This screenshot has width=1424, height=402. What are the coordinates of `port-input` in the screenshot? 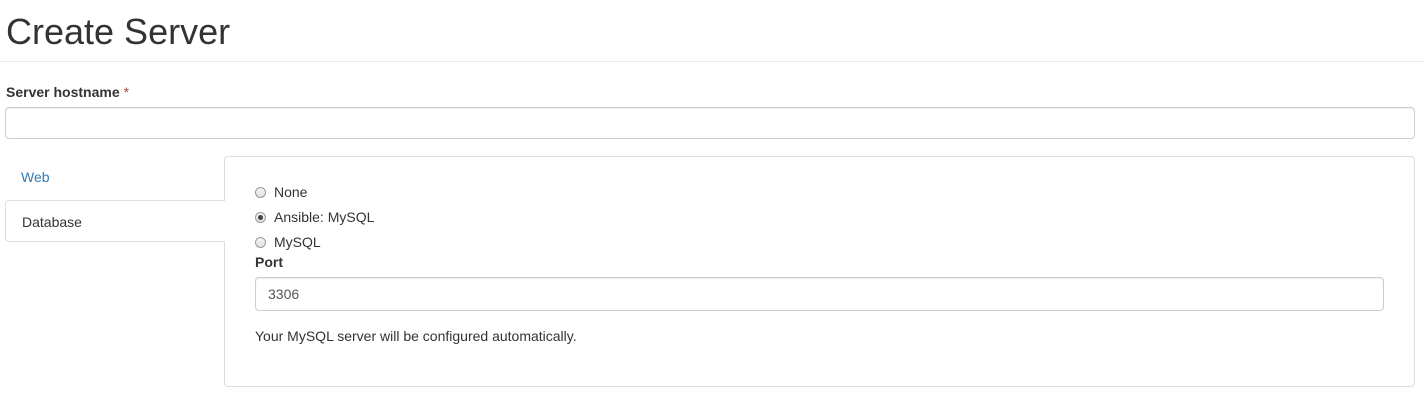 It's located at (819, 294).